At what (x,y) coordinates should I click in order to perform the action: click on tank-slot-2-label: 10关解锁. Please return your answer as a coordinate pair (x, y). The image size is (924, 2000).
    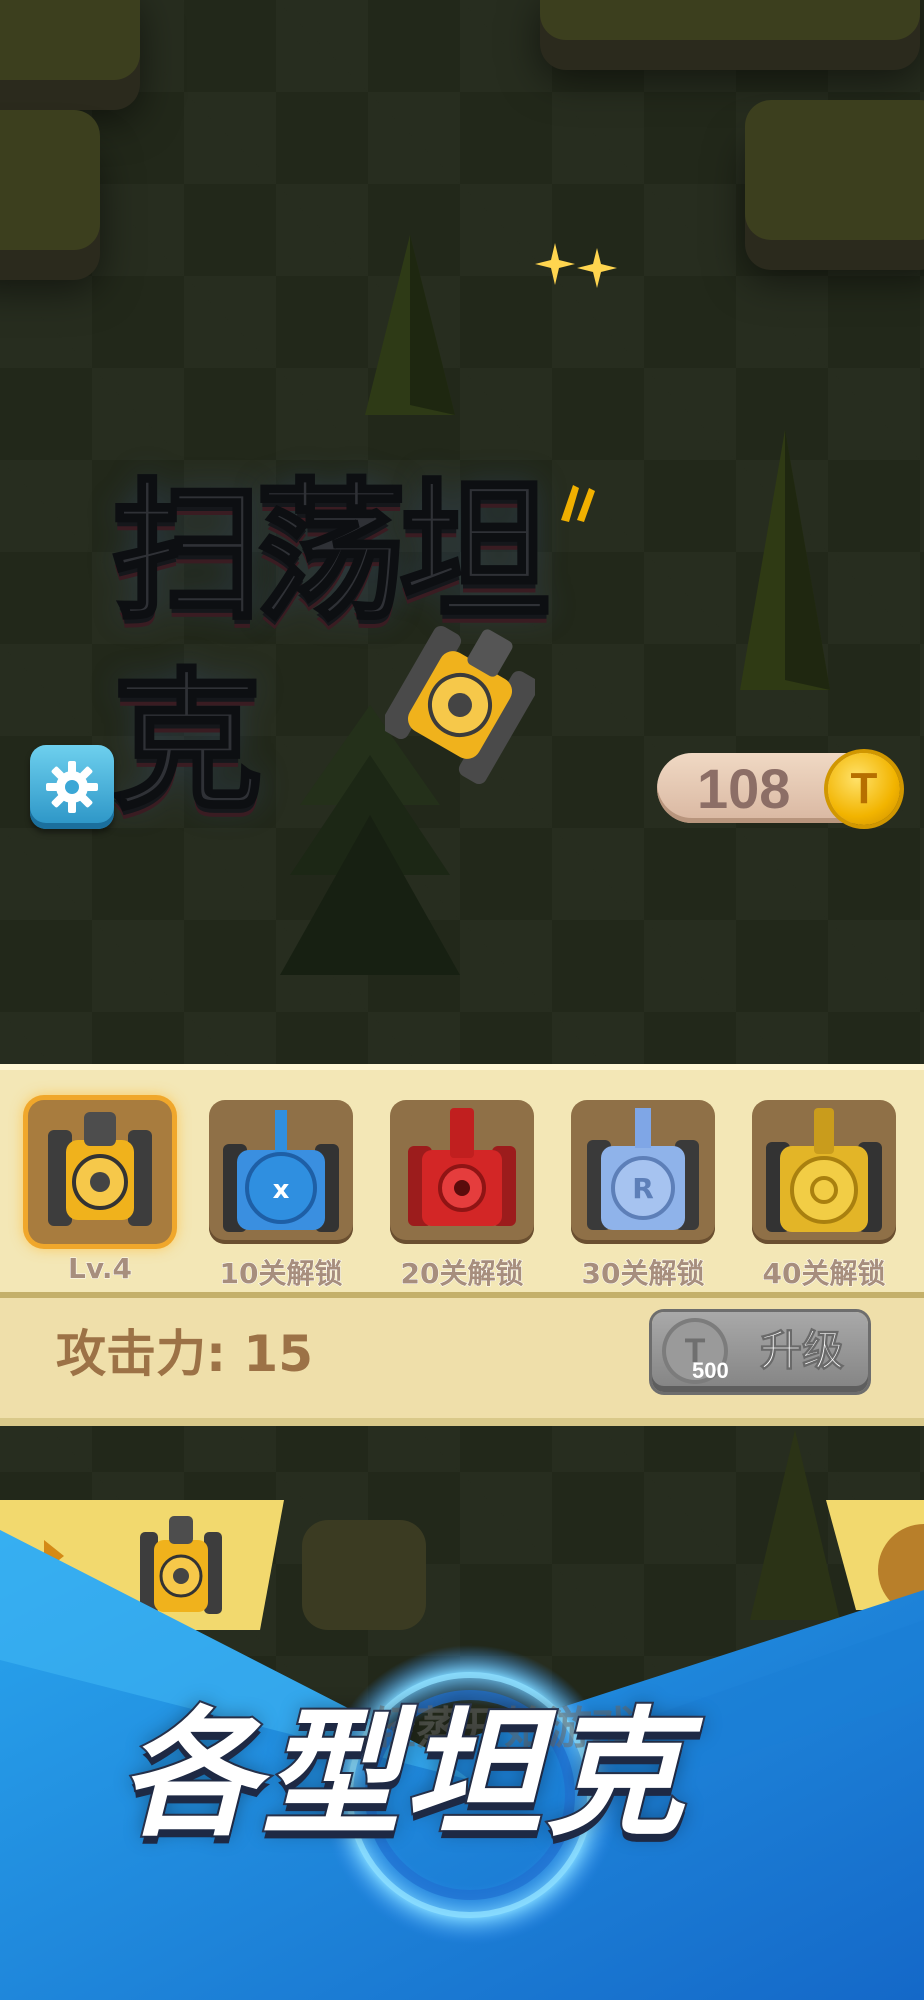
    Looking at the image, I should click on (281, 1274).